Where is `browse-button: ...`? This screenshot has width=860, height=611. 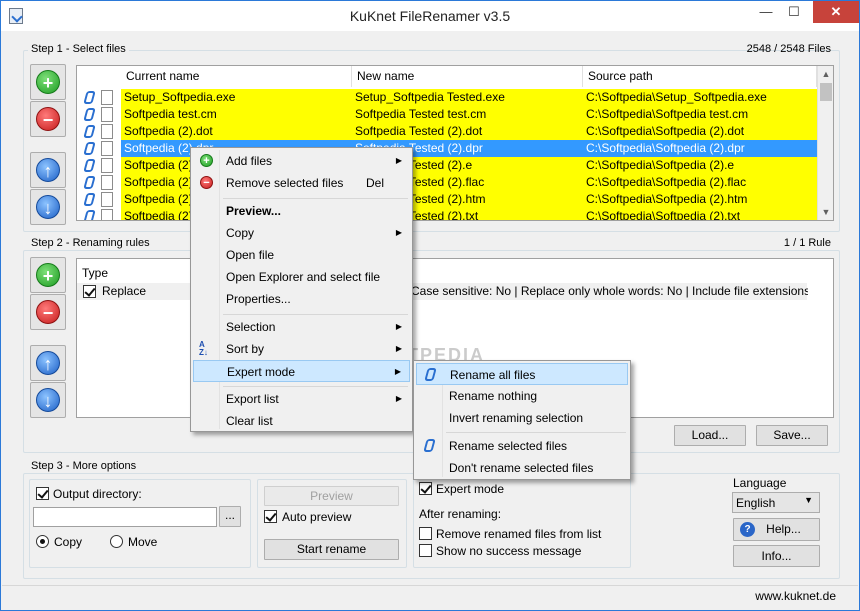 browse-button: ... is located at coordinates (230, 516).